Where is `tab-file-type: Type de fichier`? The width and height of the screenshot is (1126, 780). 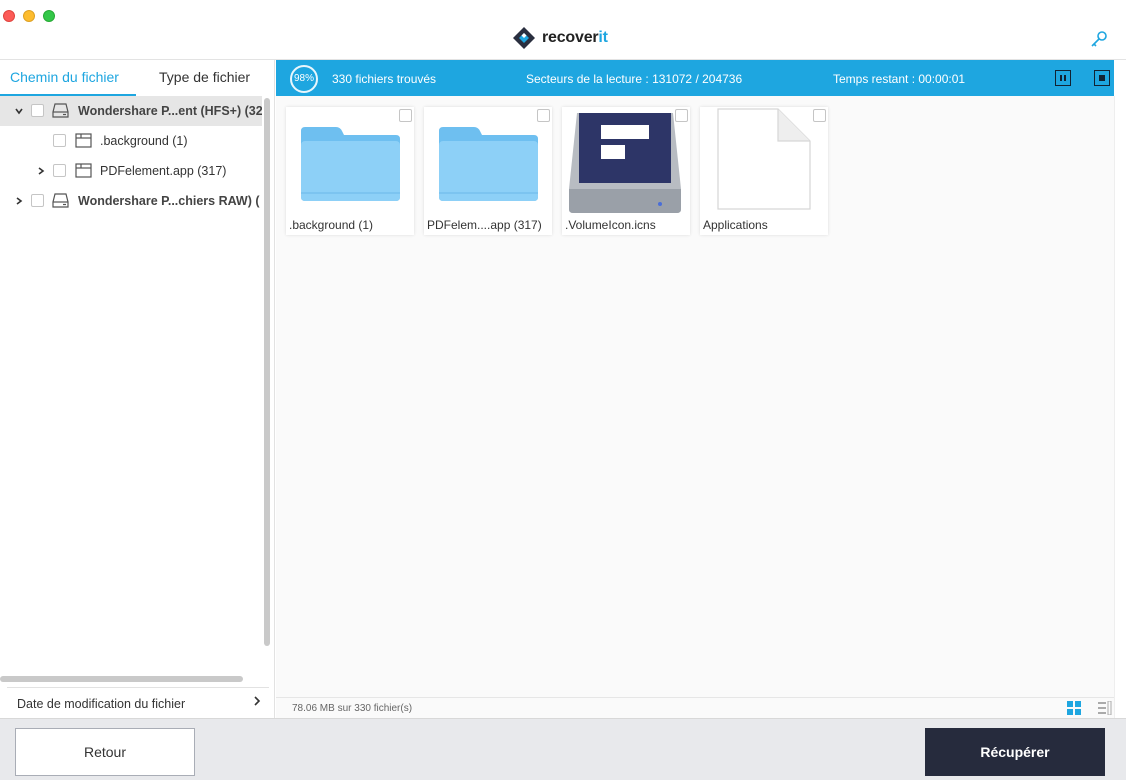 tab-file-type: Type de fichier is located at coordinates (204, 77).